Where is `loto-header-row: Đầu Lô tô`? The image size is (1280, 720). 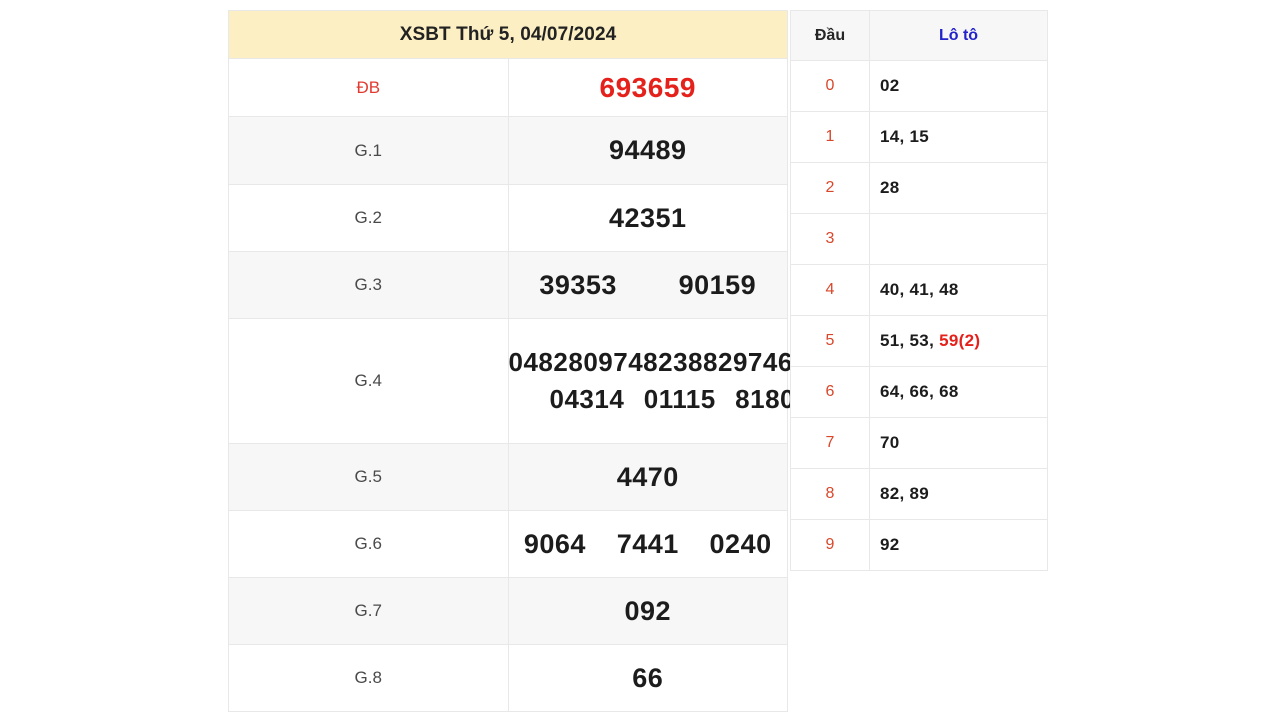
loto-header-row: Đầu Lô tô is located at coordinates (919, 35).